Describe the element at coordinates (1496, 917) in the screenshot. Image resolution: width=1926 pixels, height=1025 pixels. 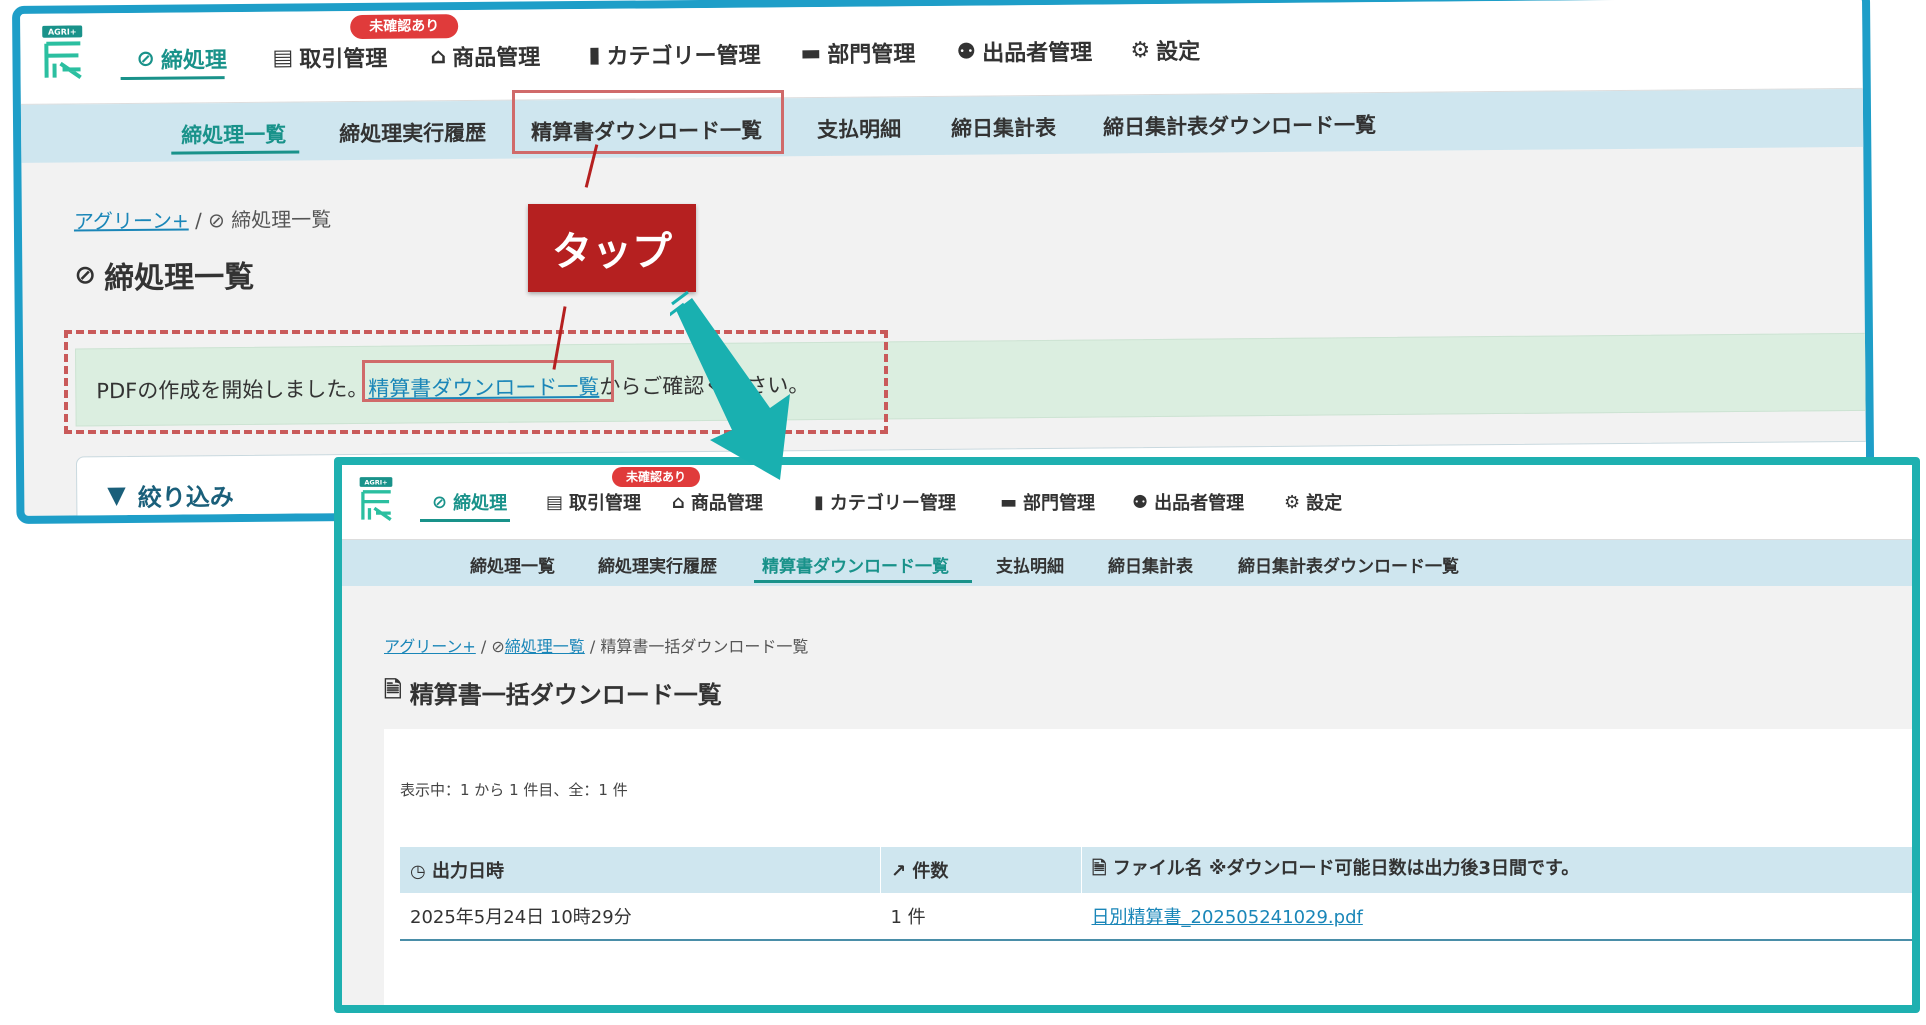
I see `cell-filename: 日別精算書_202505241029.pdf` at that location.